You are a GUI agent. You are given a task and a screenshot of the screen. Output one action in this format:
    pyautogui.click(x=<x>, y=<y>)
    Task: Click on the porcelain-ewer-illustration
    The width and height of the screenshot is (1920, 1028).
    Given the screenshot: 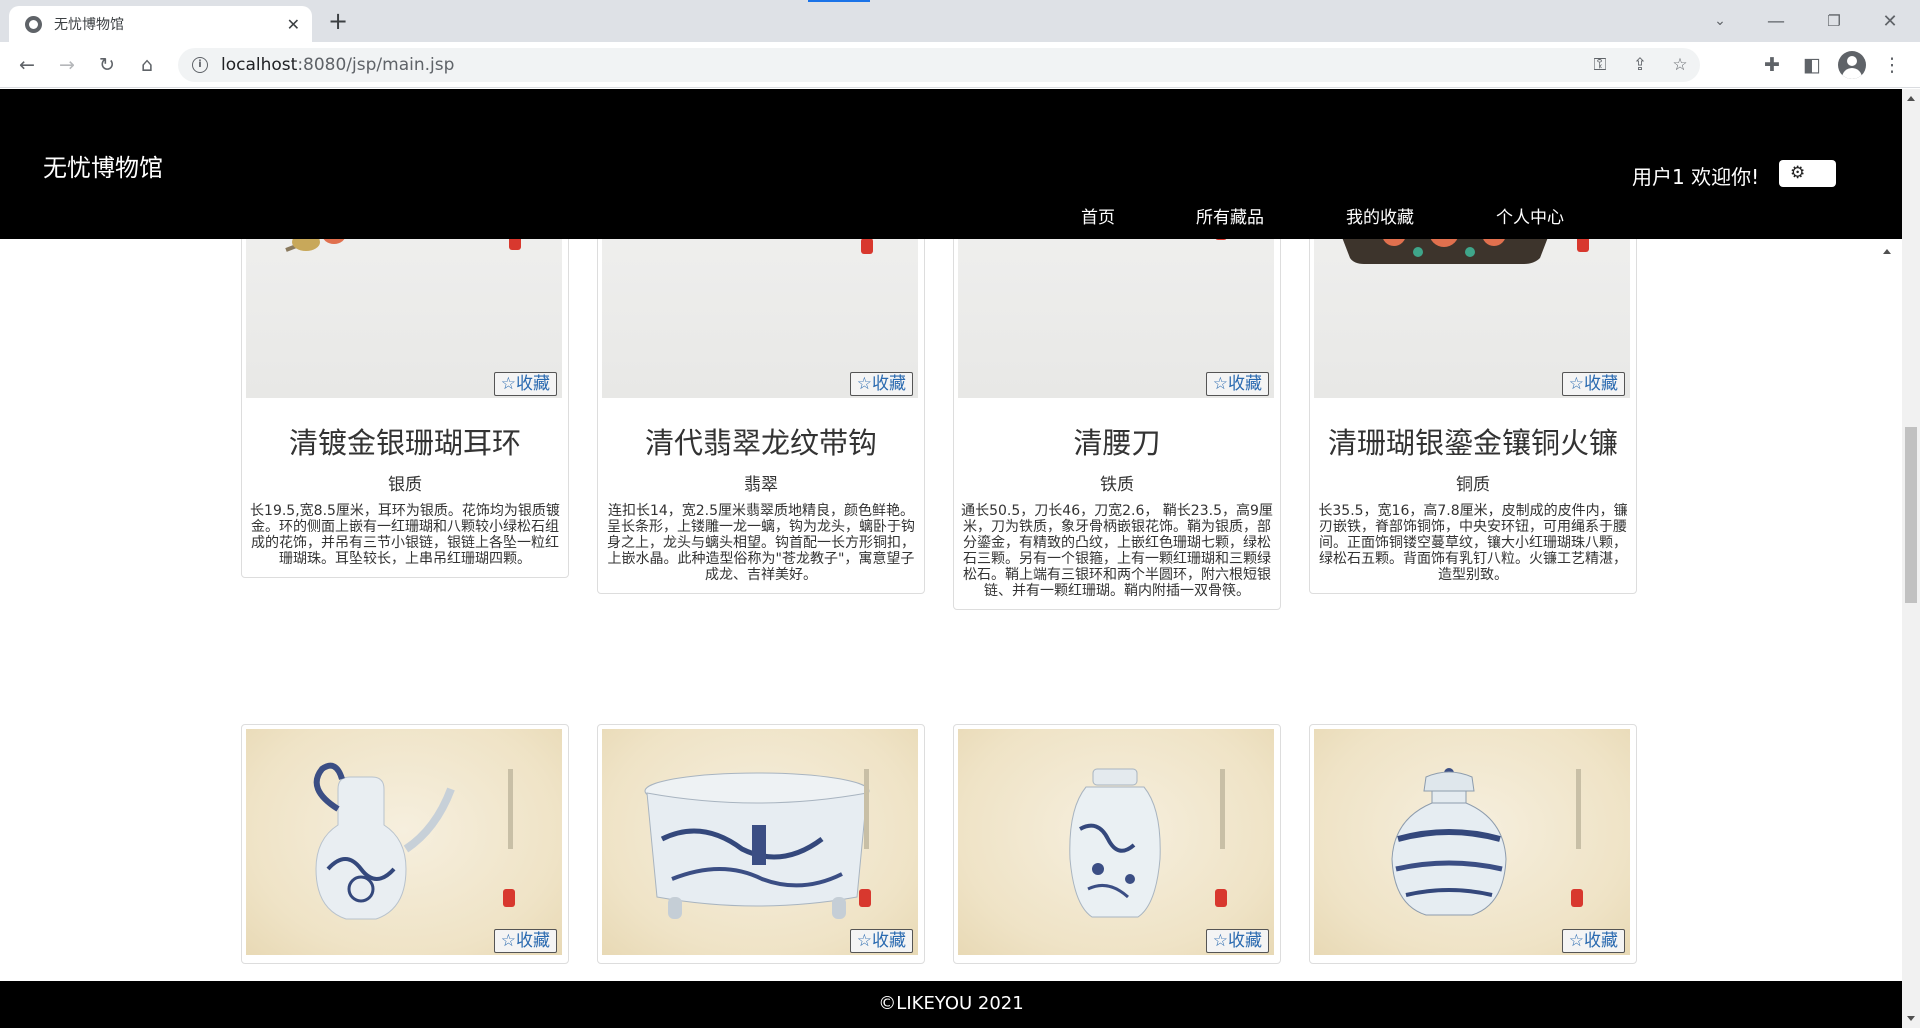 What is the action you would take?
    pyautogui.click(x=414, y=841)
    